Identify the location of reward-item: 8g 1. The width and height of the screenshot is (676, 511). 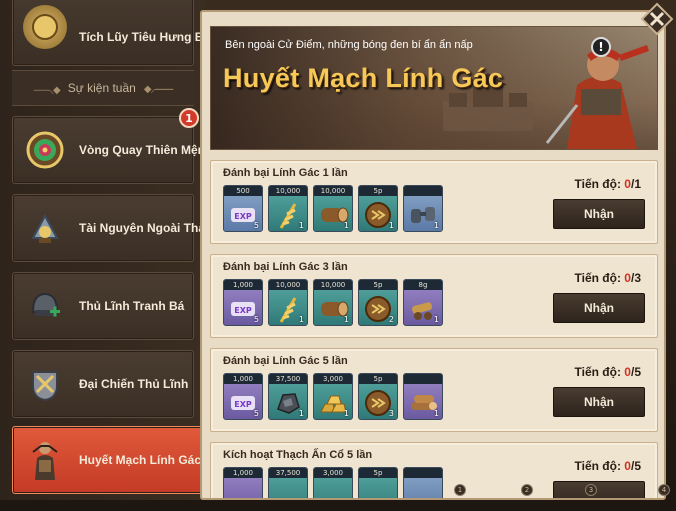
(423, 302).